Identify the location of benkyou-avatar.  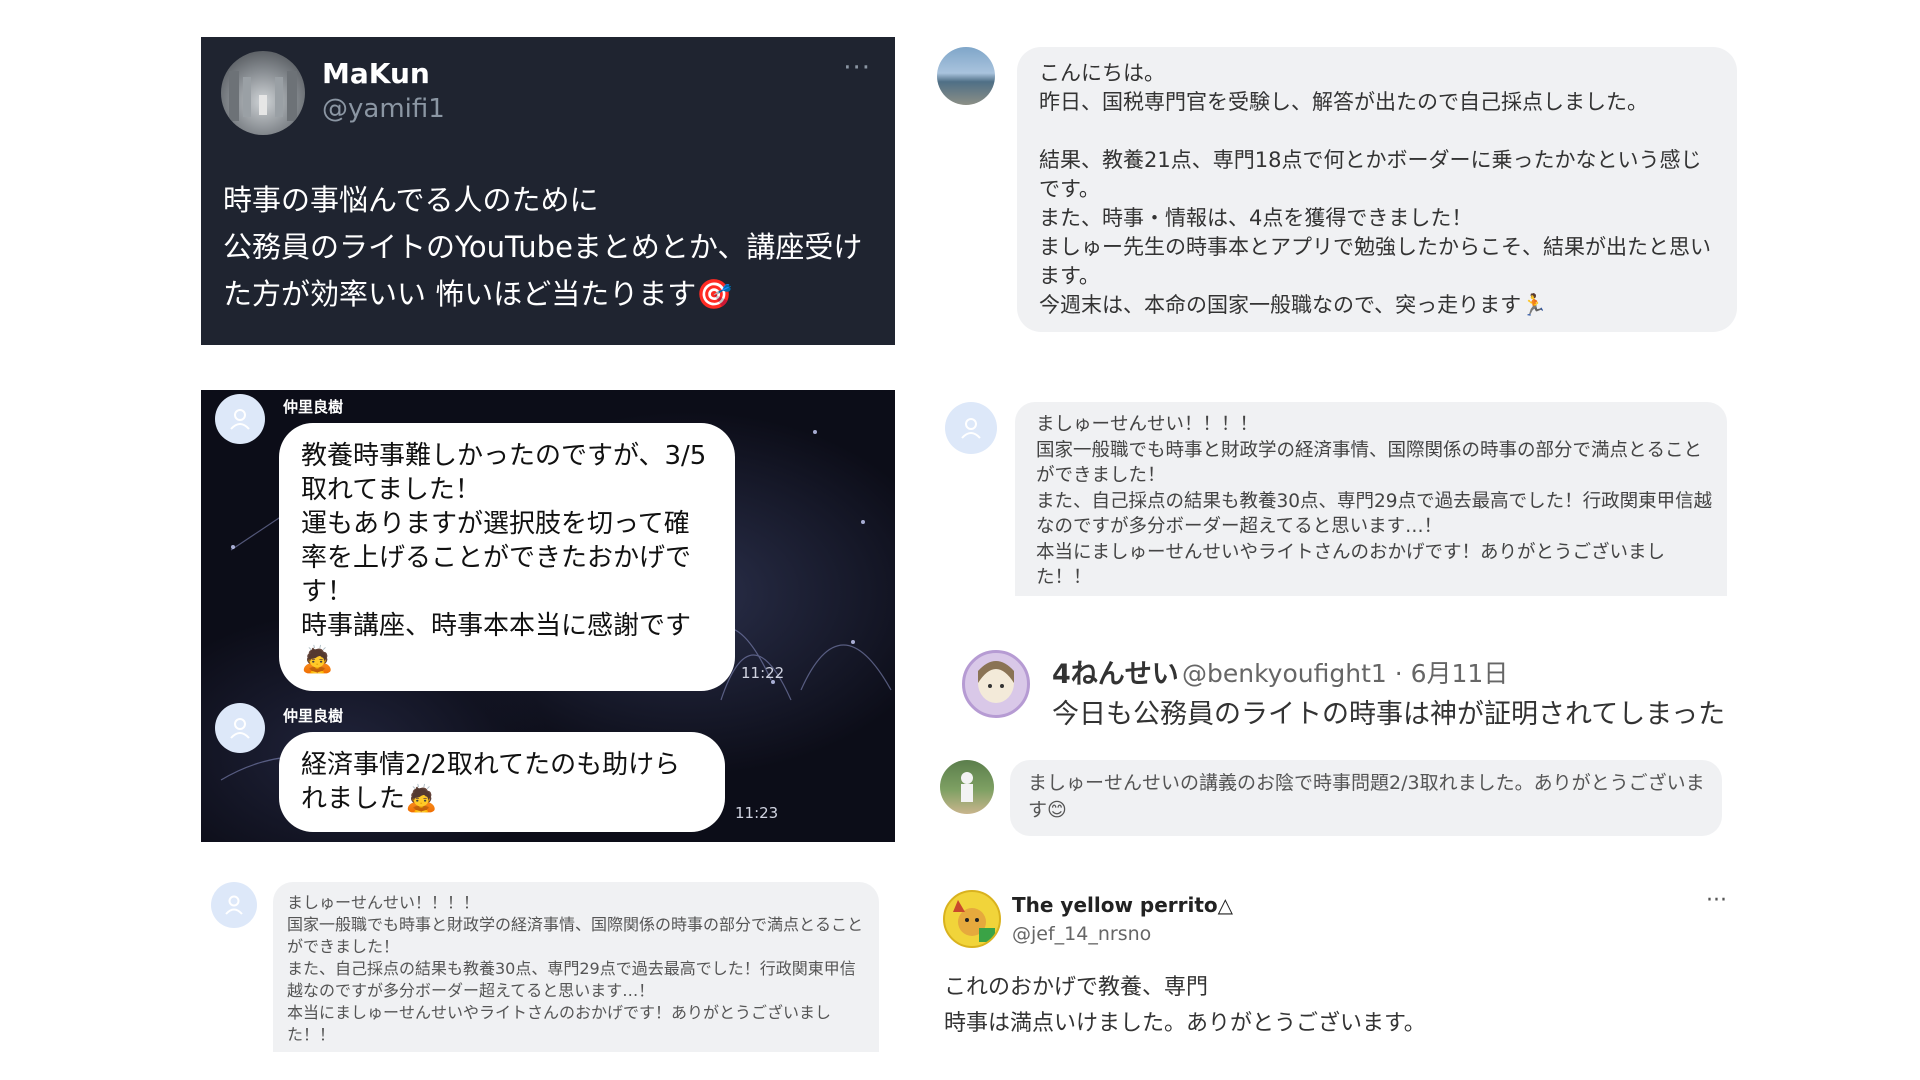
(996, 684).